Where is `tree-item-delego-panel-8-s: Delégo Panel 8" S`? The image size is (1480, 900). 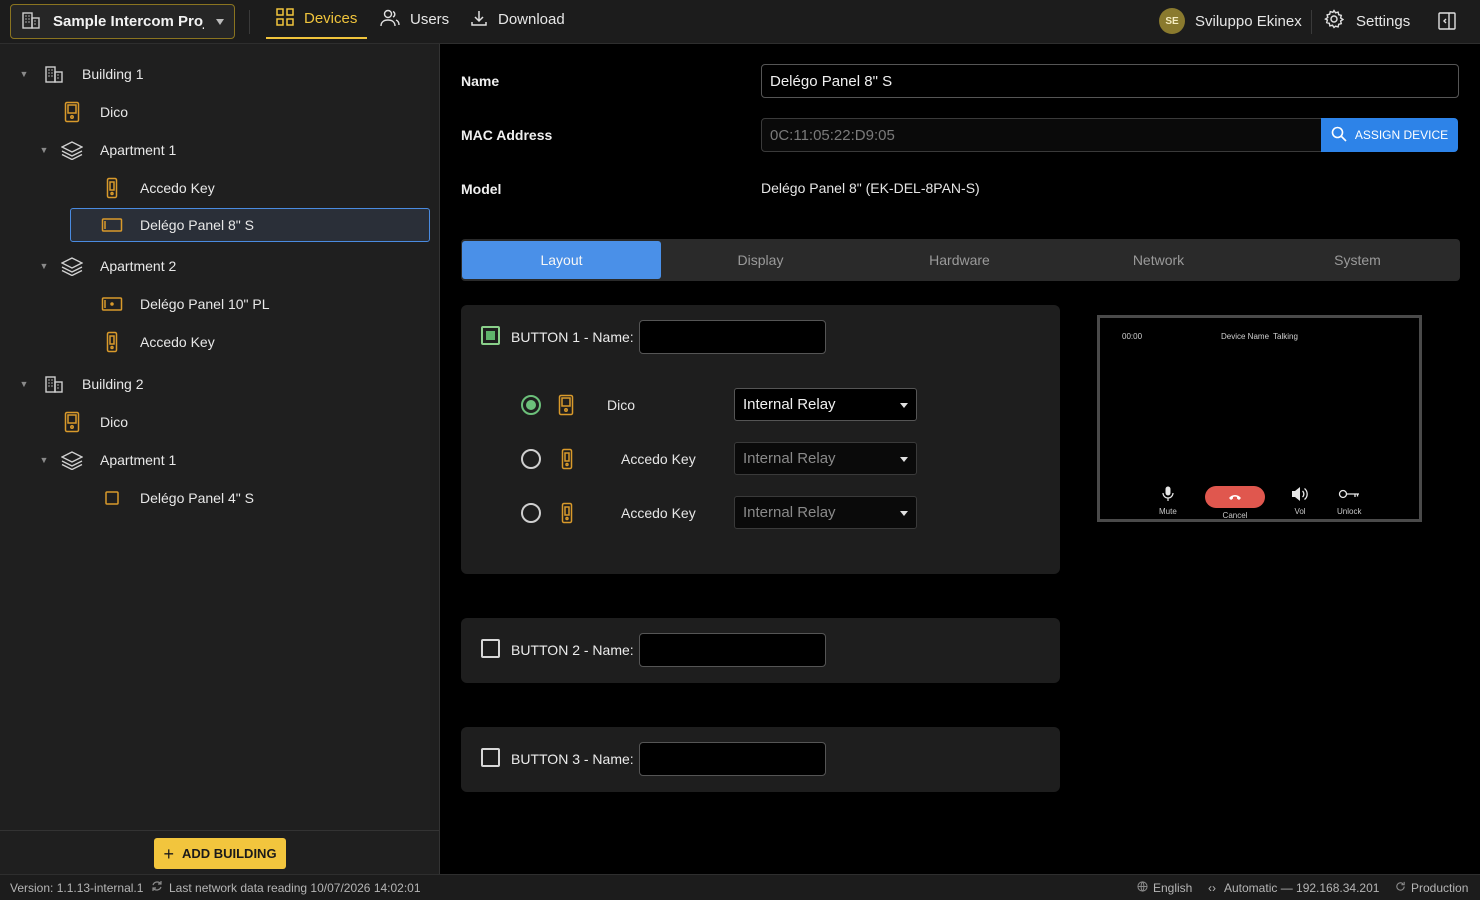
tree-item-delego-panel-8-s: Delégo Panel 8" S is located at coordinates (250, 225).